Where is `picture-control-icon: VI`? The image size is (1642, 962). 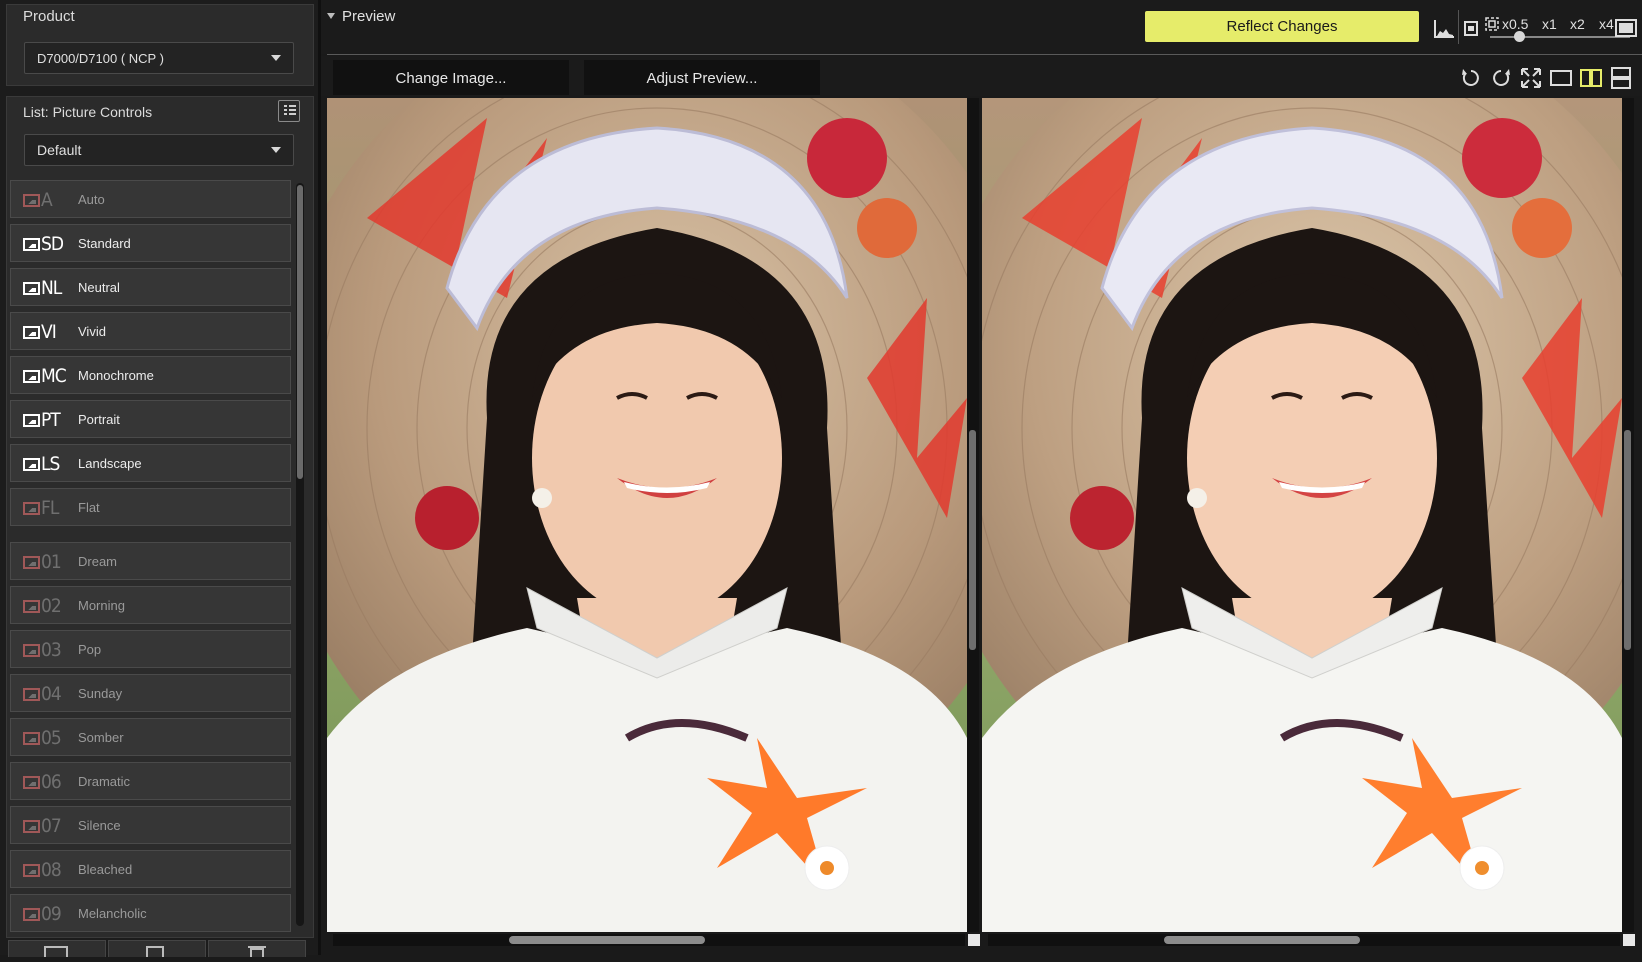
picture-control-icon: VI is located at coordinates (45, 332).